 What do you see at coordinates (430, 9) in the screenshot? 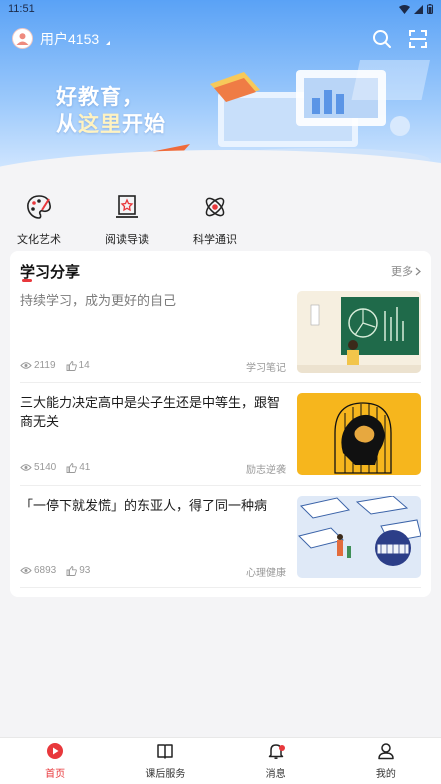
I see `battery-icon` at bounding box center [430, 9].